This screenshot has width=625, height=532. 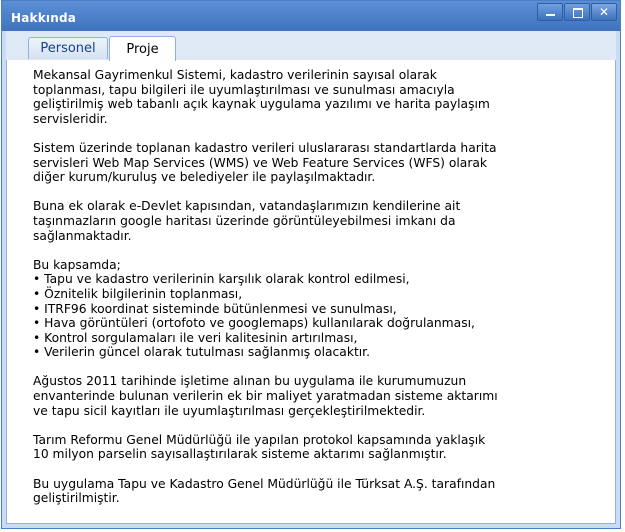 What do you see at coordinates (68, 48) in the screenshot?
I see `tab-personel: Personel` at bounding box center [68, 48].